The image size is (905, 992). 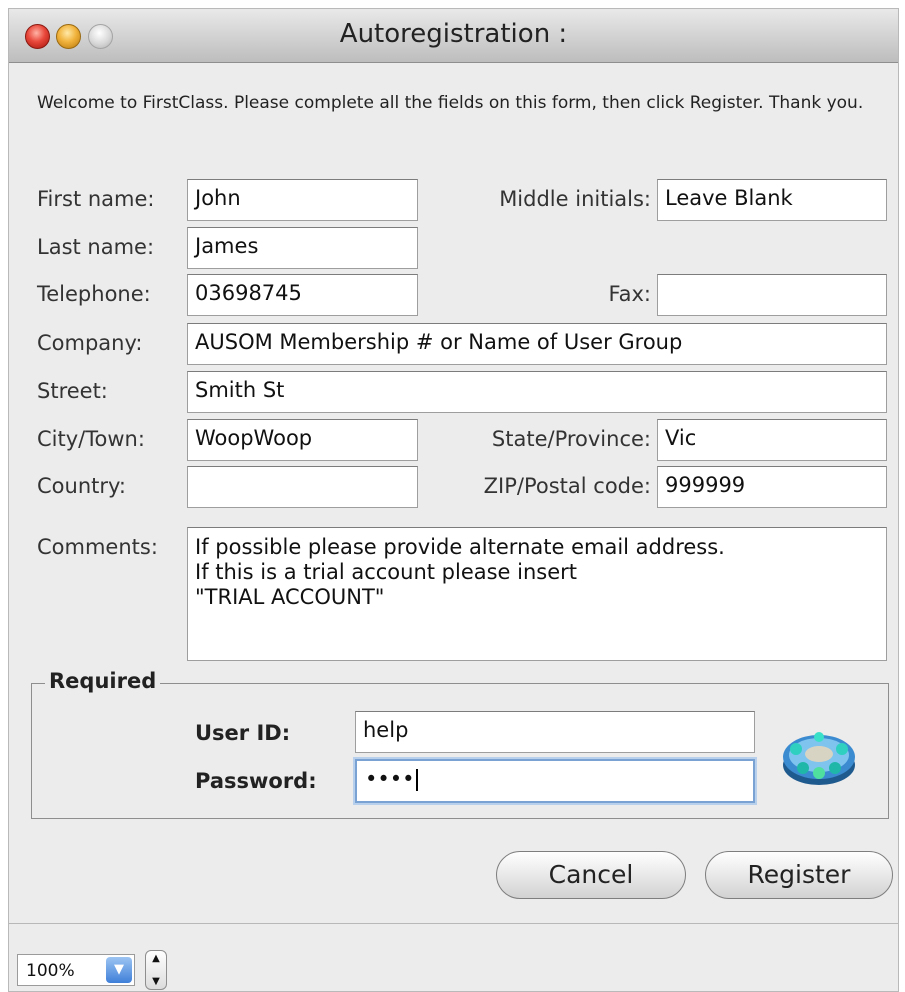 I want to click on first-name-label: First name:, so click(x=96, y=199).